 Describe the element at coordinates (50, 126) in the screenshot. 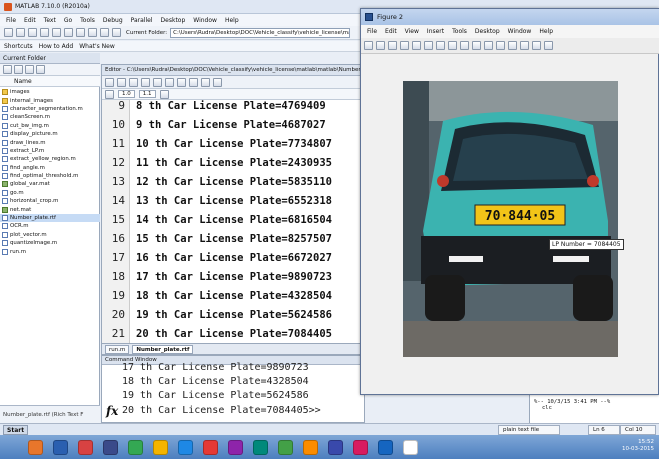

I see `file-list-item: cut_bw_img.m` at that location.